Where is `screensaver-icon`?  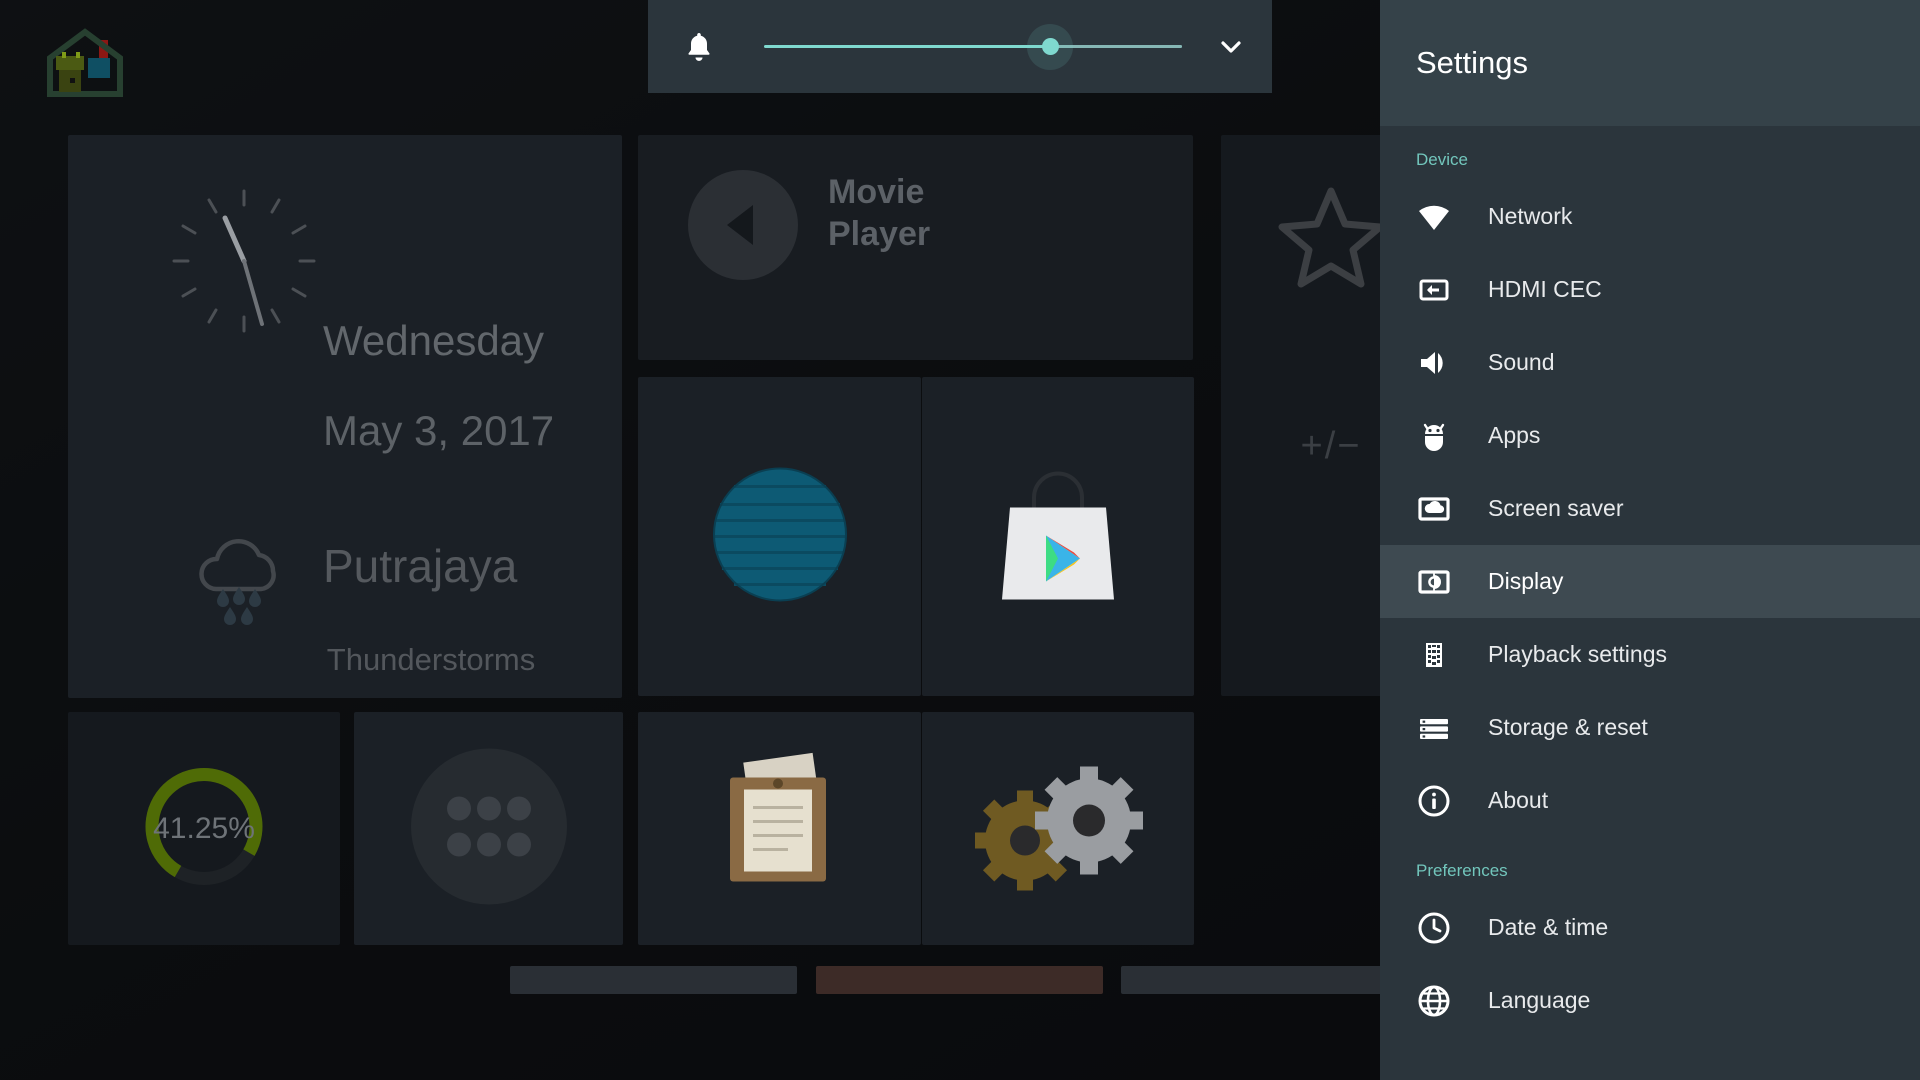
screensaver-icon is located at coordinates (1434, 509).